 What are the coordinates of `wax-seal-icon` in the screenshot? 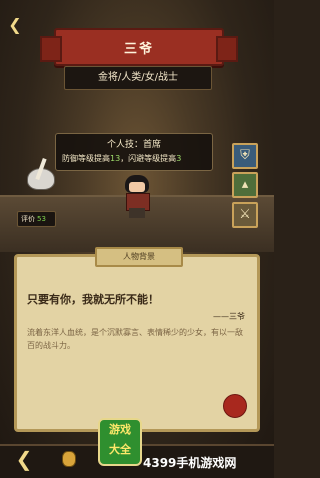 It's located at (235, 406).